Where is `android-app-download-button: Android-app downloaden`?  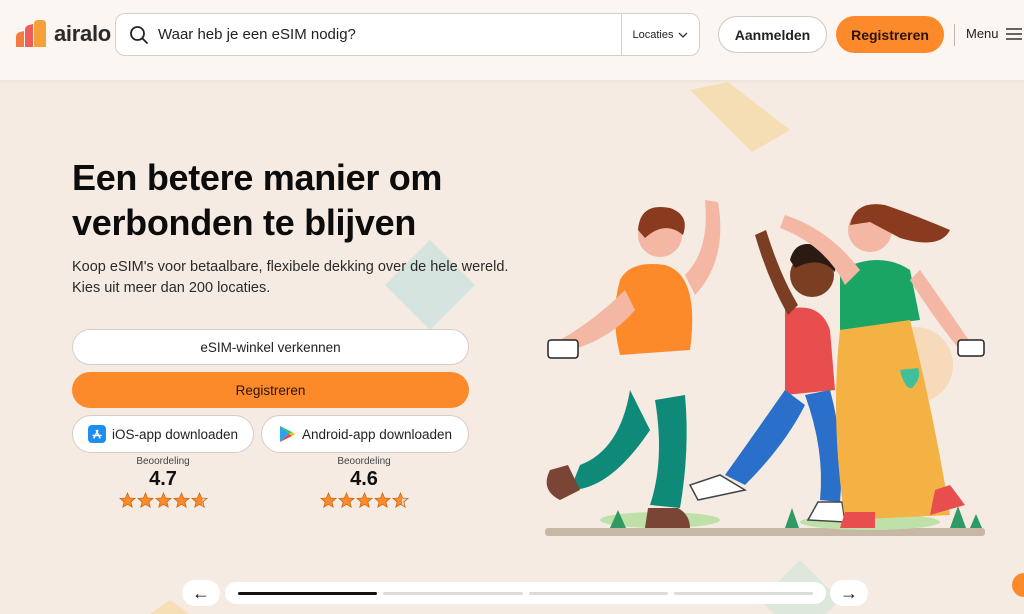
android-app-download-button: Android-app downloaden is located at coordinates (365, 434).